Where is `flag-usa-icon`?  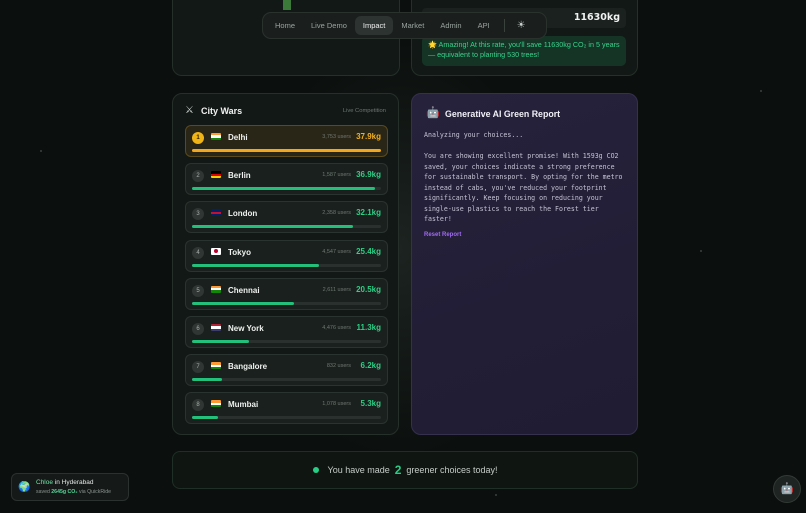 flag-usa-icon is located at coordinates (216, 327).